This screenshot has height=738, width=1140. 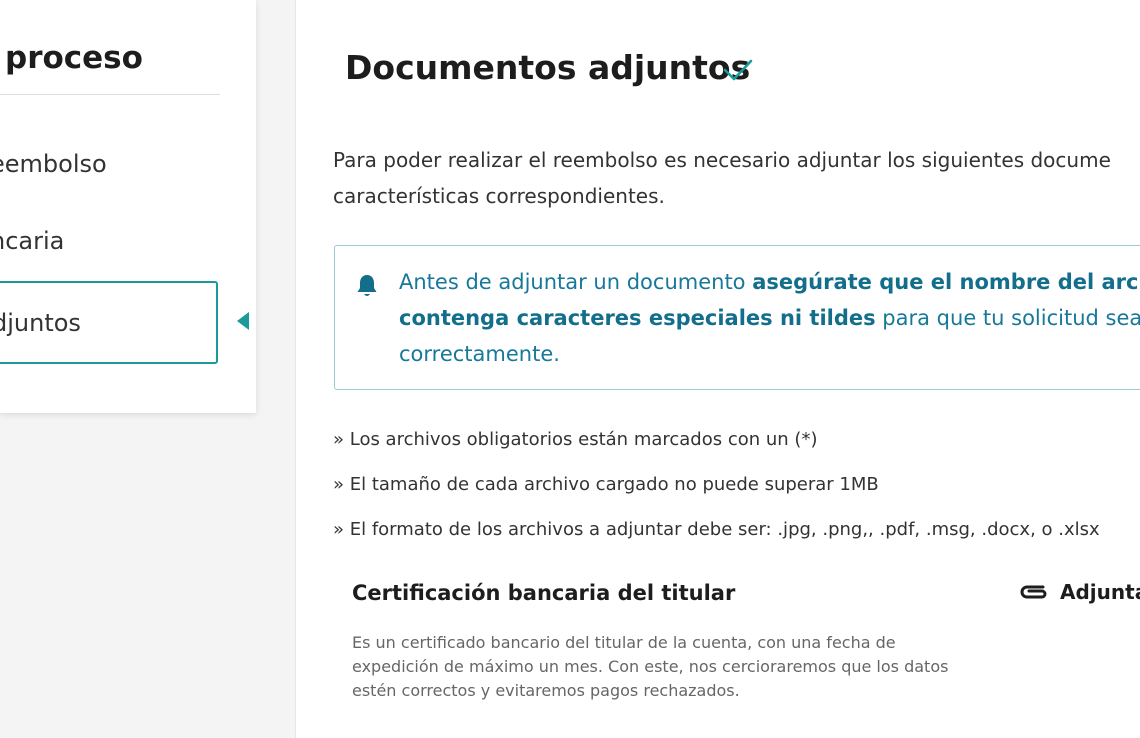 I want to click on sidebar-step-adjuntos-active: djuntos, so click(x=109, y=322).